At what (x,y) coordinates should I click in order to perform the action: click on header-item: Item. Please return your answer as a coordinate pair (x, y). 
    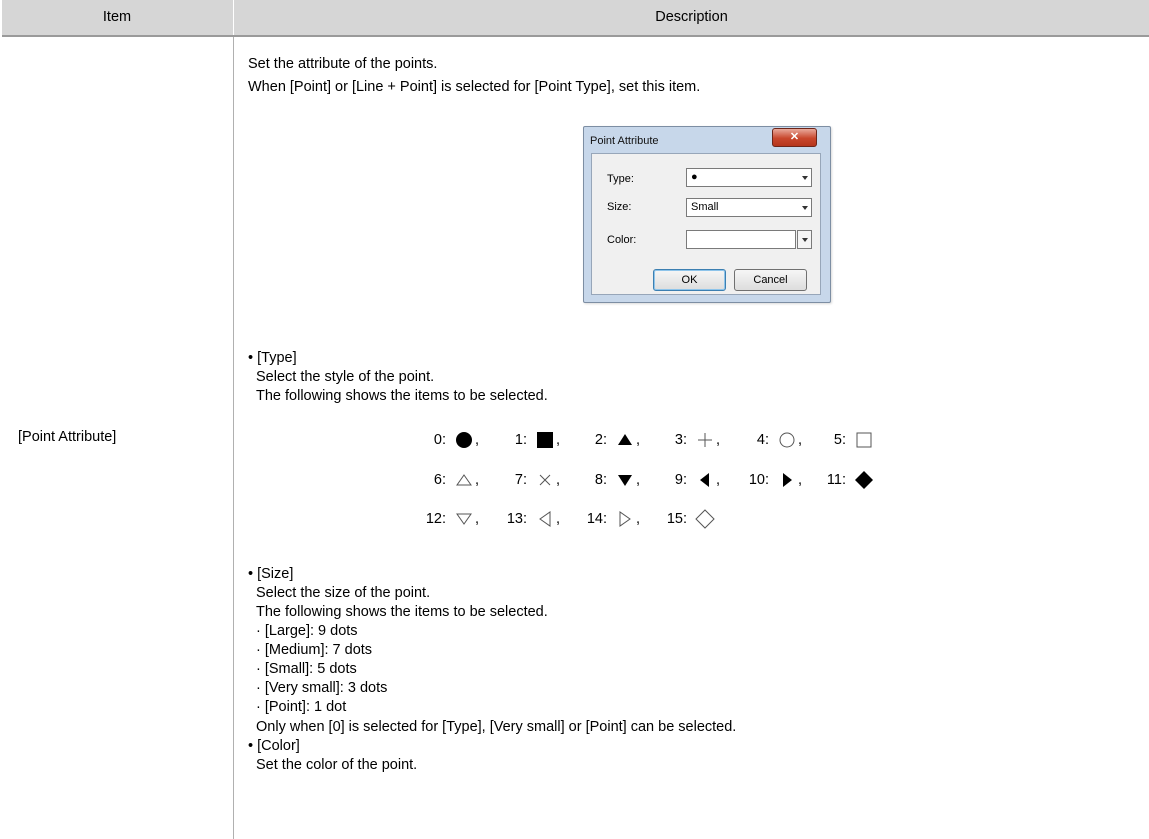
    Looking at the image, I should click on (117, 17).